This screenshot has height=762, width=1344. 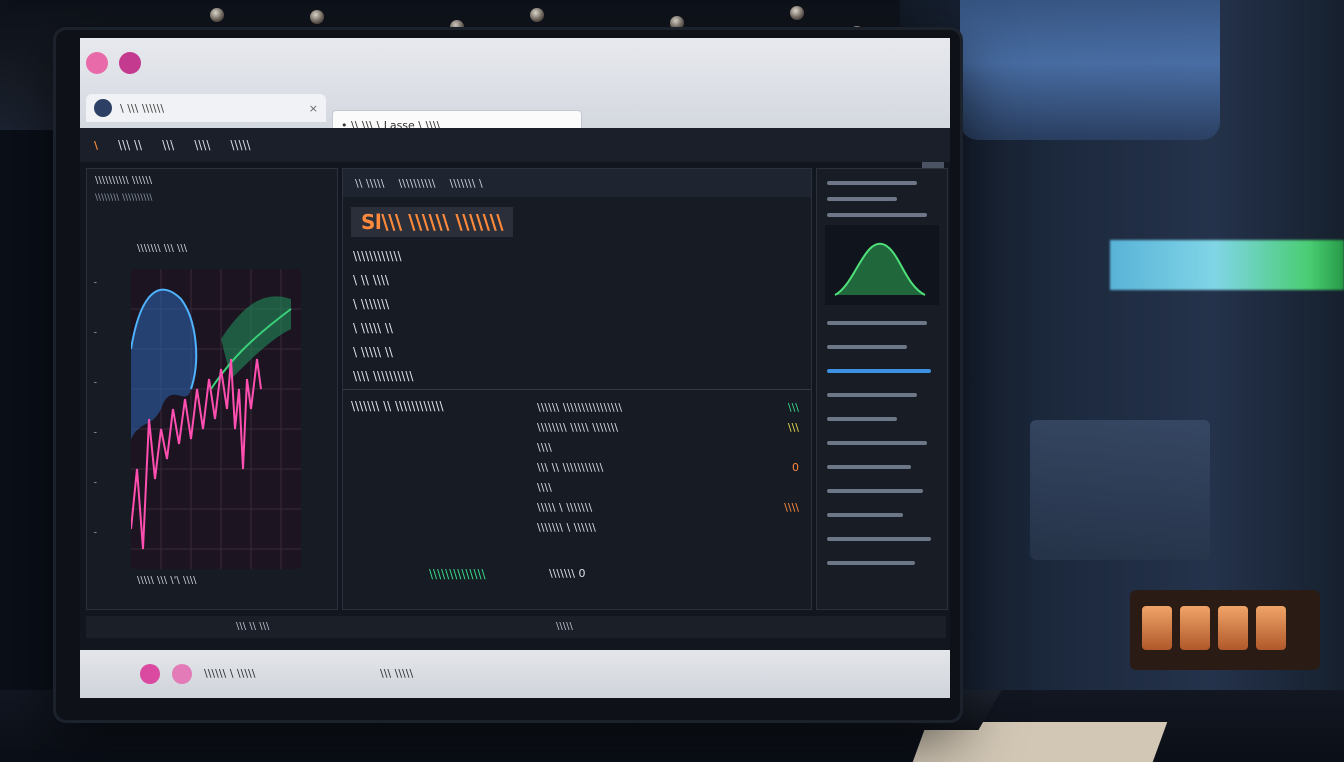 What do you see at coordinates (566, 527) in the screenshot?
I see `row-label: \\\\\\\ \ \\\\\\` at bounding box center [566, 527].